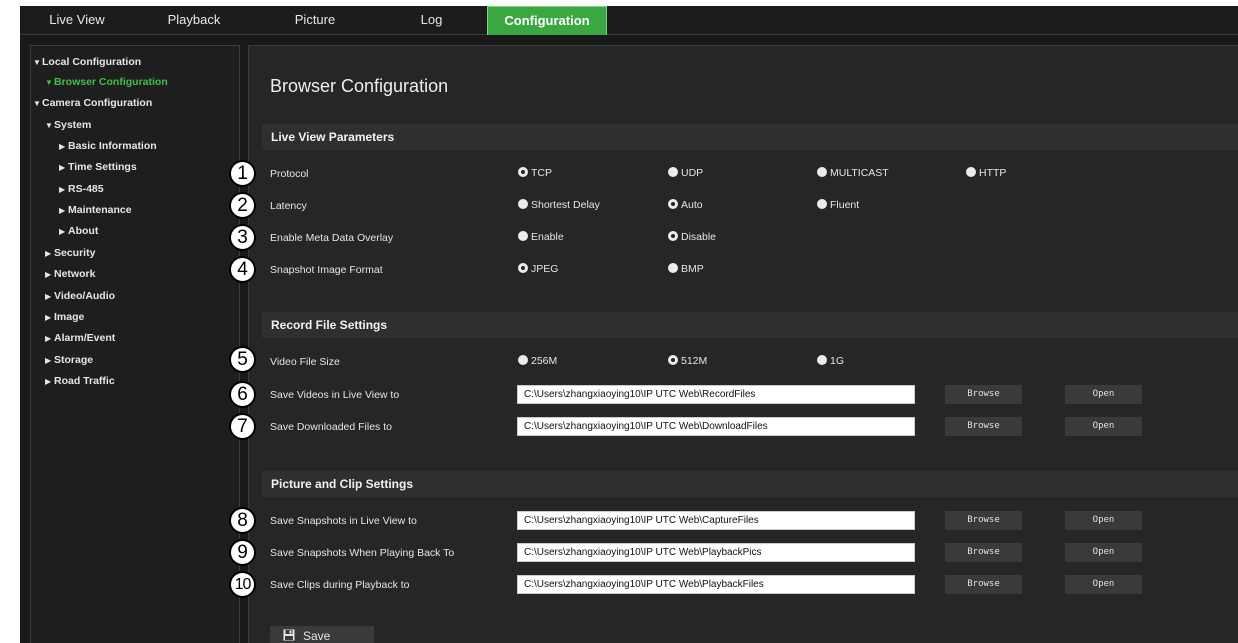 This screenshot has height=643, width=1238. I want to click on radio-protocol-http: HTTP, so click(986, 173).